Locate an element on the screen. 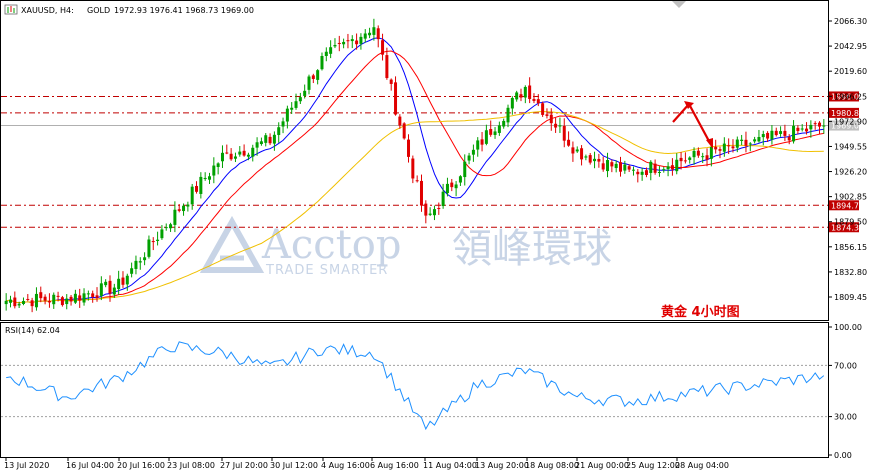 This screenshot has width=870, height=475. level-price-tag: 1894.79 is located at coordinates (846, 205).